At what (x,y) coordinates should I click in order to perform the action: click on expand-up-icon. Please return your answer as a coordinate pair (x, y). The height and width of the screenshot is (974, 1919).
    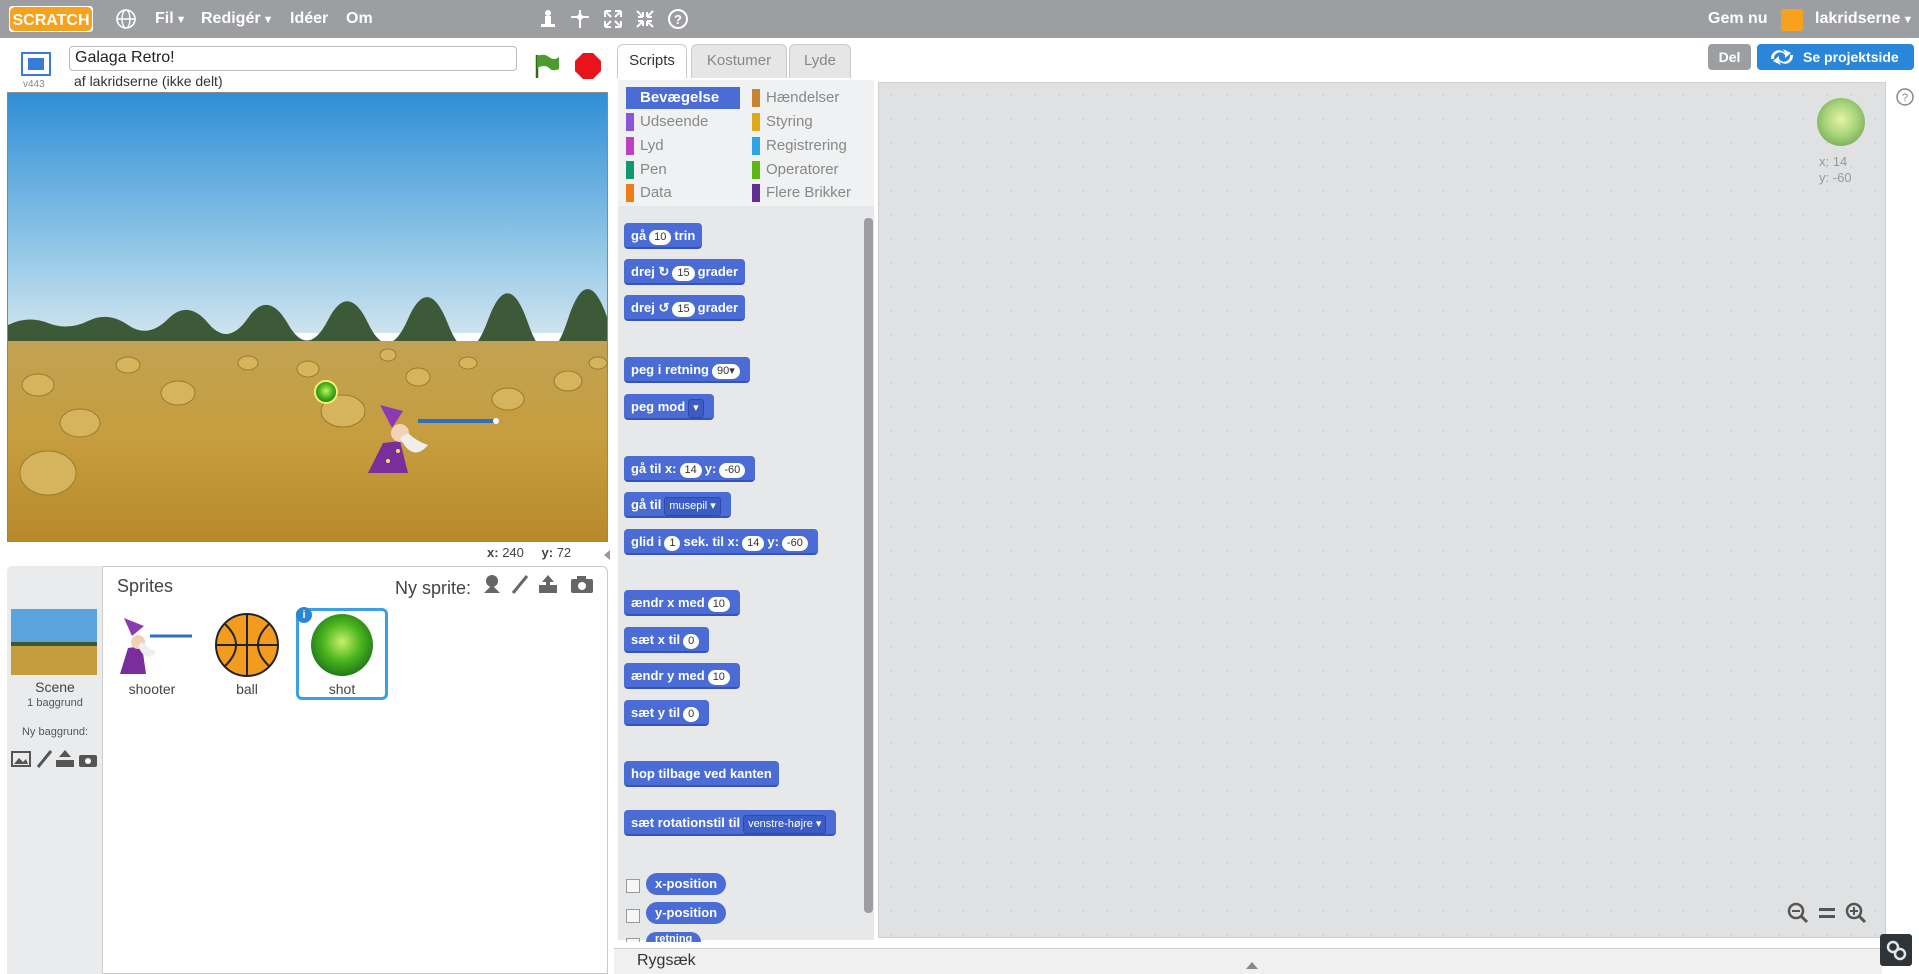
    Looking at the image, I should click on (1252, 965).